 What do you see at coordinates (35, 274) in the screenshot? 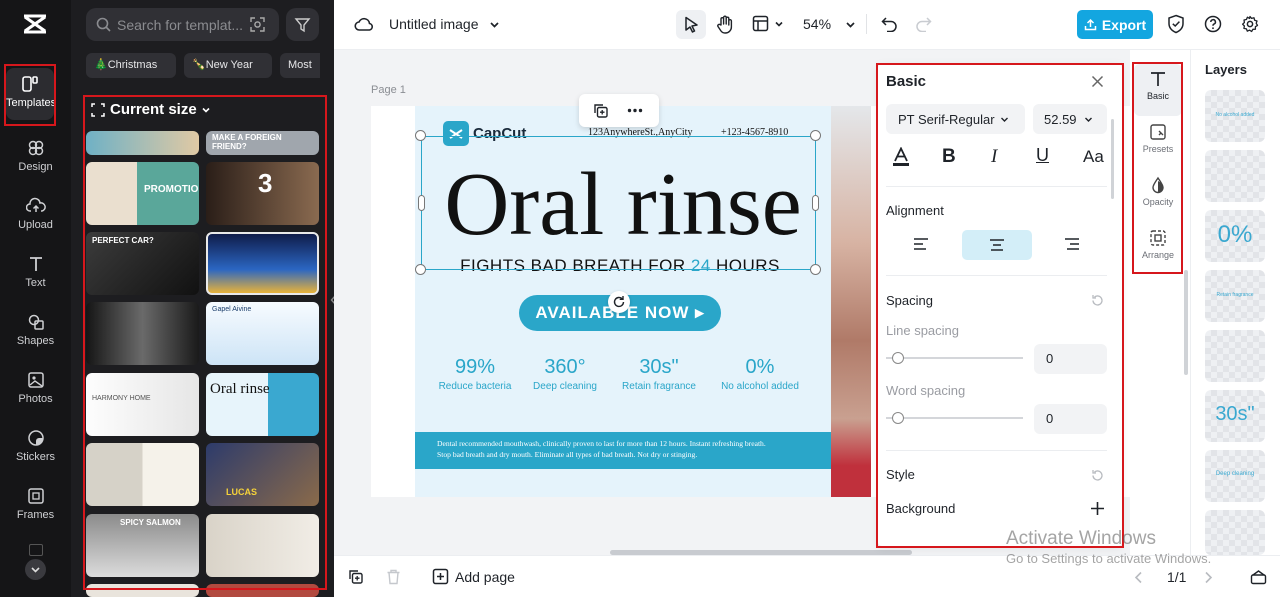
I see `rail-item-text: Text` at bounding box center [35, 274].